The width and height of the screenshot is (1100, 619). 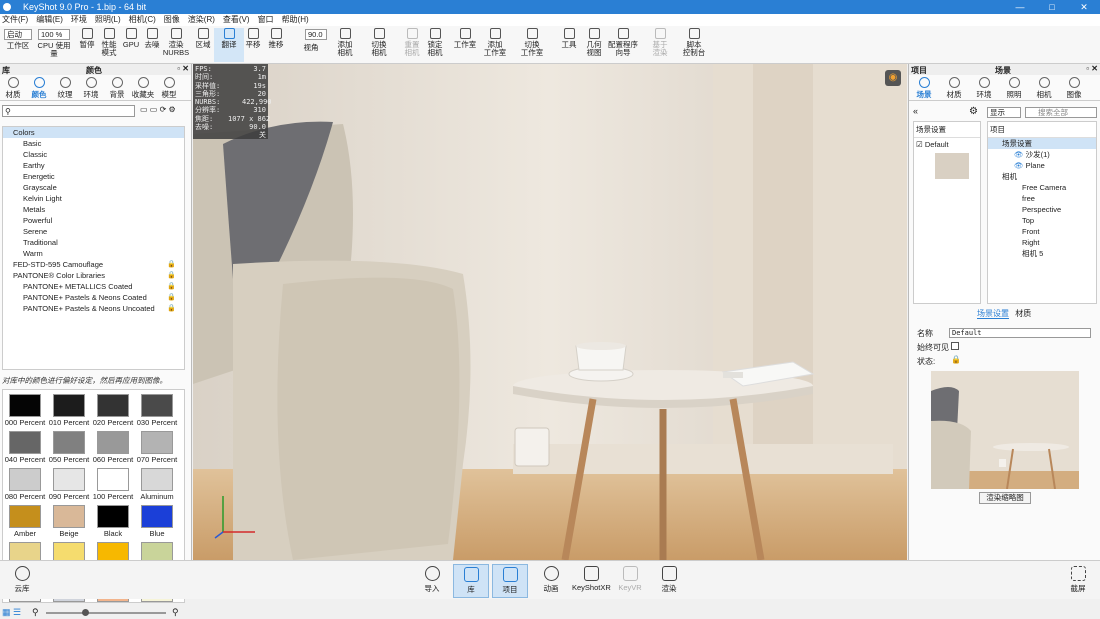 What do you see at coordinates (157, 519) in the screenshot?
I see `color-swatch: Blue` at bounding box center [157, 519].